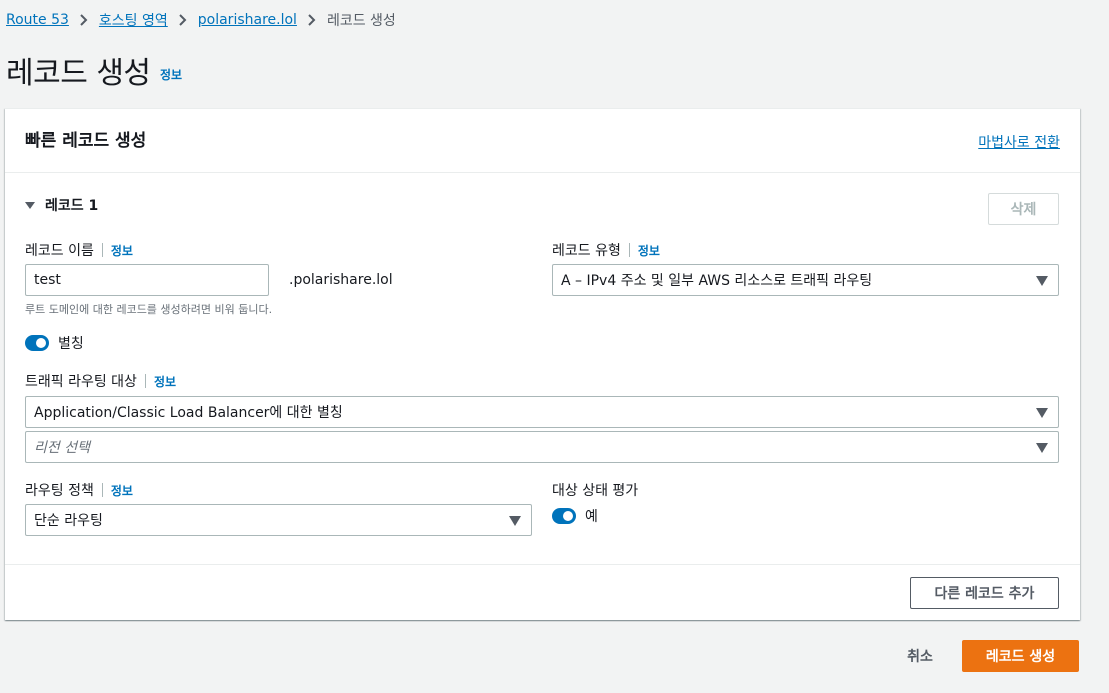  What do you see at coordinates (72, 206) in the screenshot?
I see `record-title: 레코드 1` at bounding box center [72, 206].